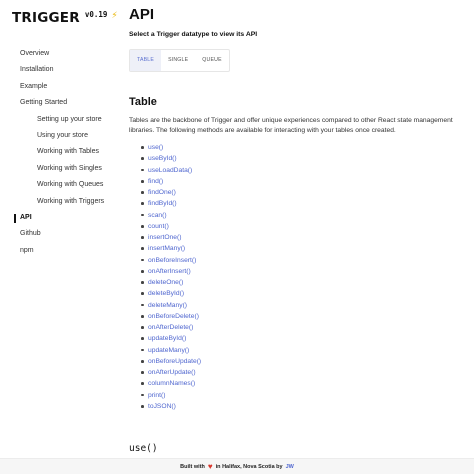 The width and height of the screenshot is (474, 474). What do you see at coordinates (59, 136) in the screenshot?
I see `sidebar-item-using-your-store: Using your store` at bounding box center [59, 136].